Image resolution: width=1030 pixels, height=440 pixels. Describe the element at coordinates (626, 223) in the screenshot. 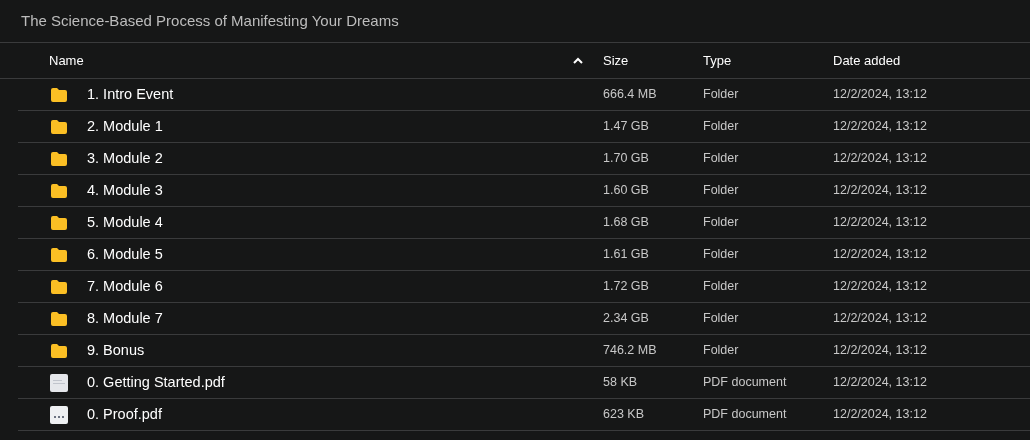

I see `file-size: 1.68 GB` at that location.